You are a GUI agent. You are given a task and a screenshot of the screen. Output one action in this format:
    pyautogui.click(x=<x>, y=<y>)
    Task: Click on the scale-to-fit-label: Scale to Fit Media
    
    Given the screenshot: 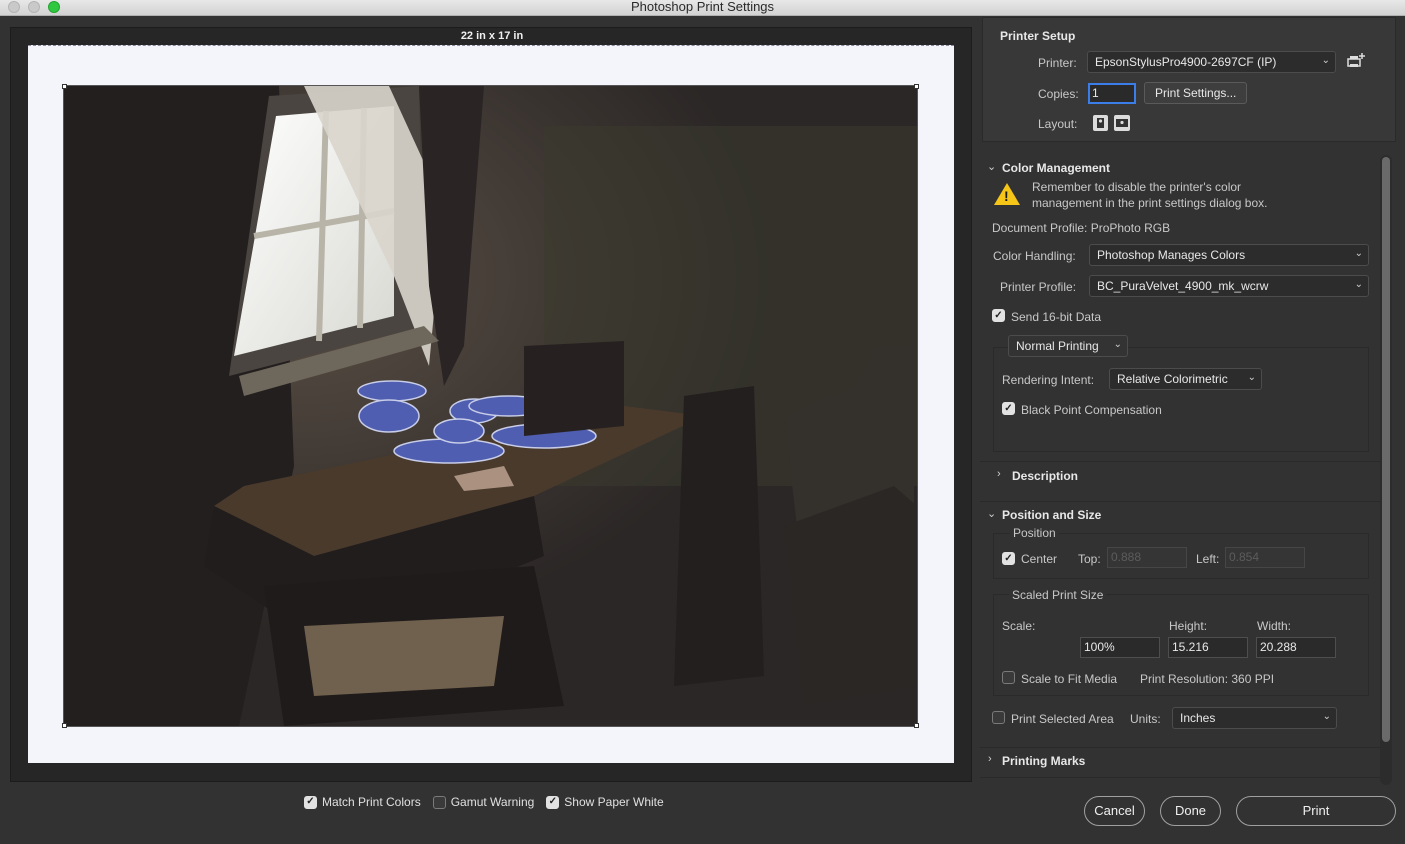 What is the action you would take?
    pyautogui.click(x=1069, y=679)
    